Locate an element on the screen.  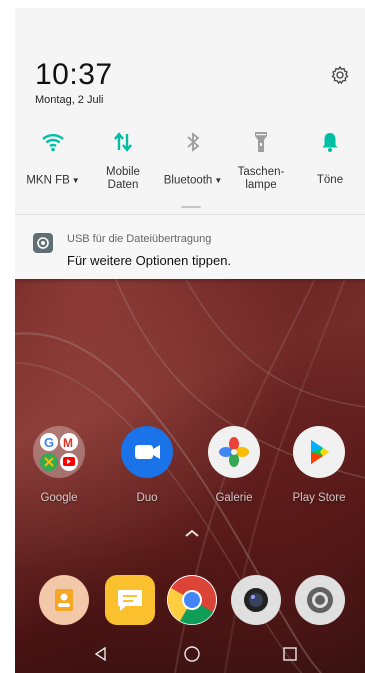
mobile-data-icon is located at coordinates (123, 142).